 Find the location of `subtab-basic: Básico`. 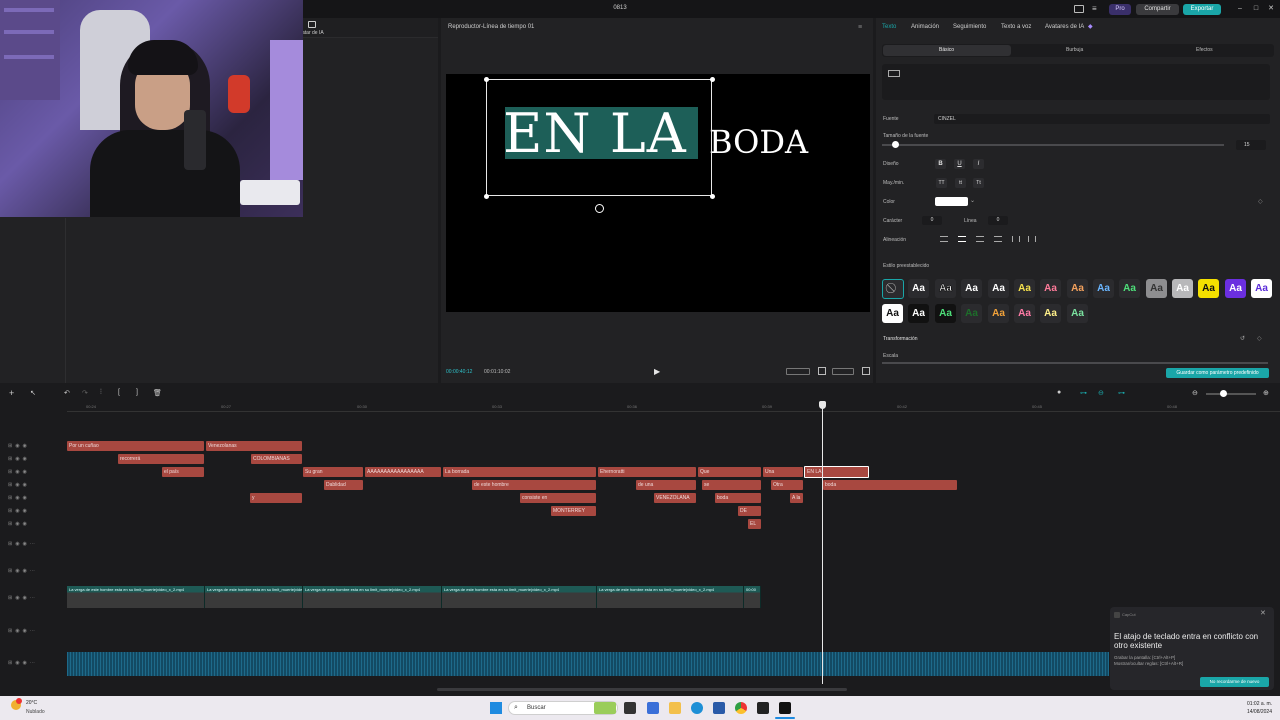

subtab-basic: Básico is located at coordinates (946, 50).